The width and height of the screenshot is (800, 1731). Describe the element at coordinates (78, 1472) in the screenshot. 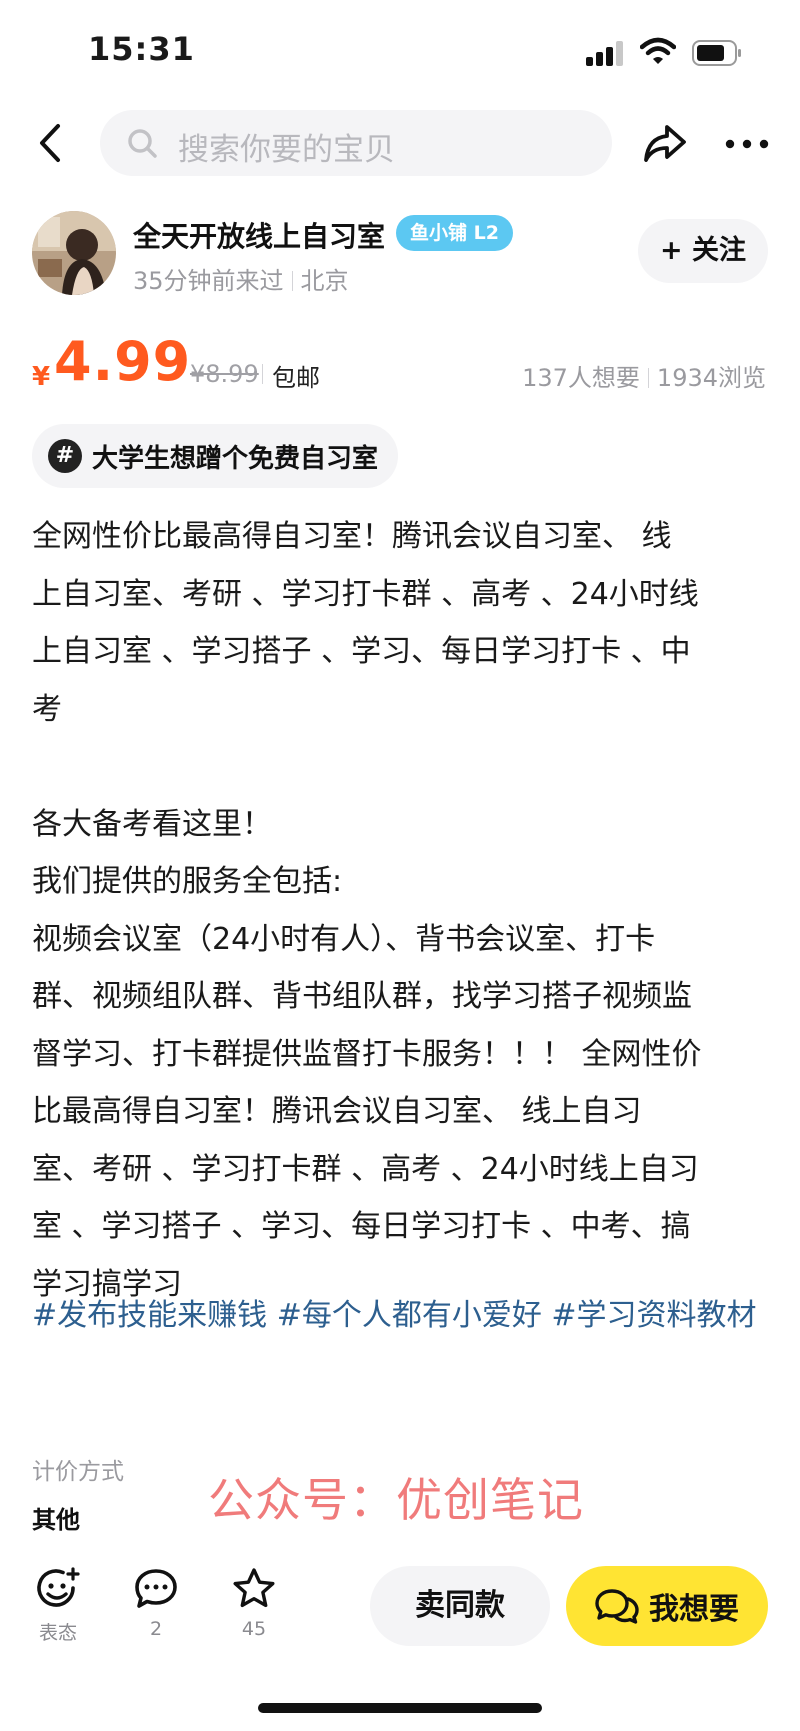

I see `pricing-method-label: 计价方式` at that location.